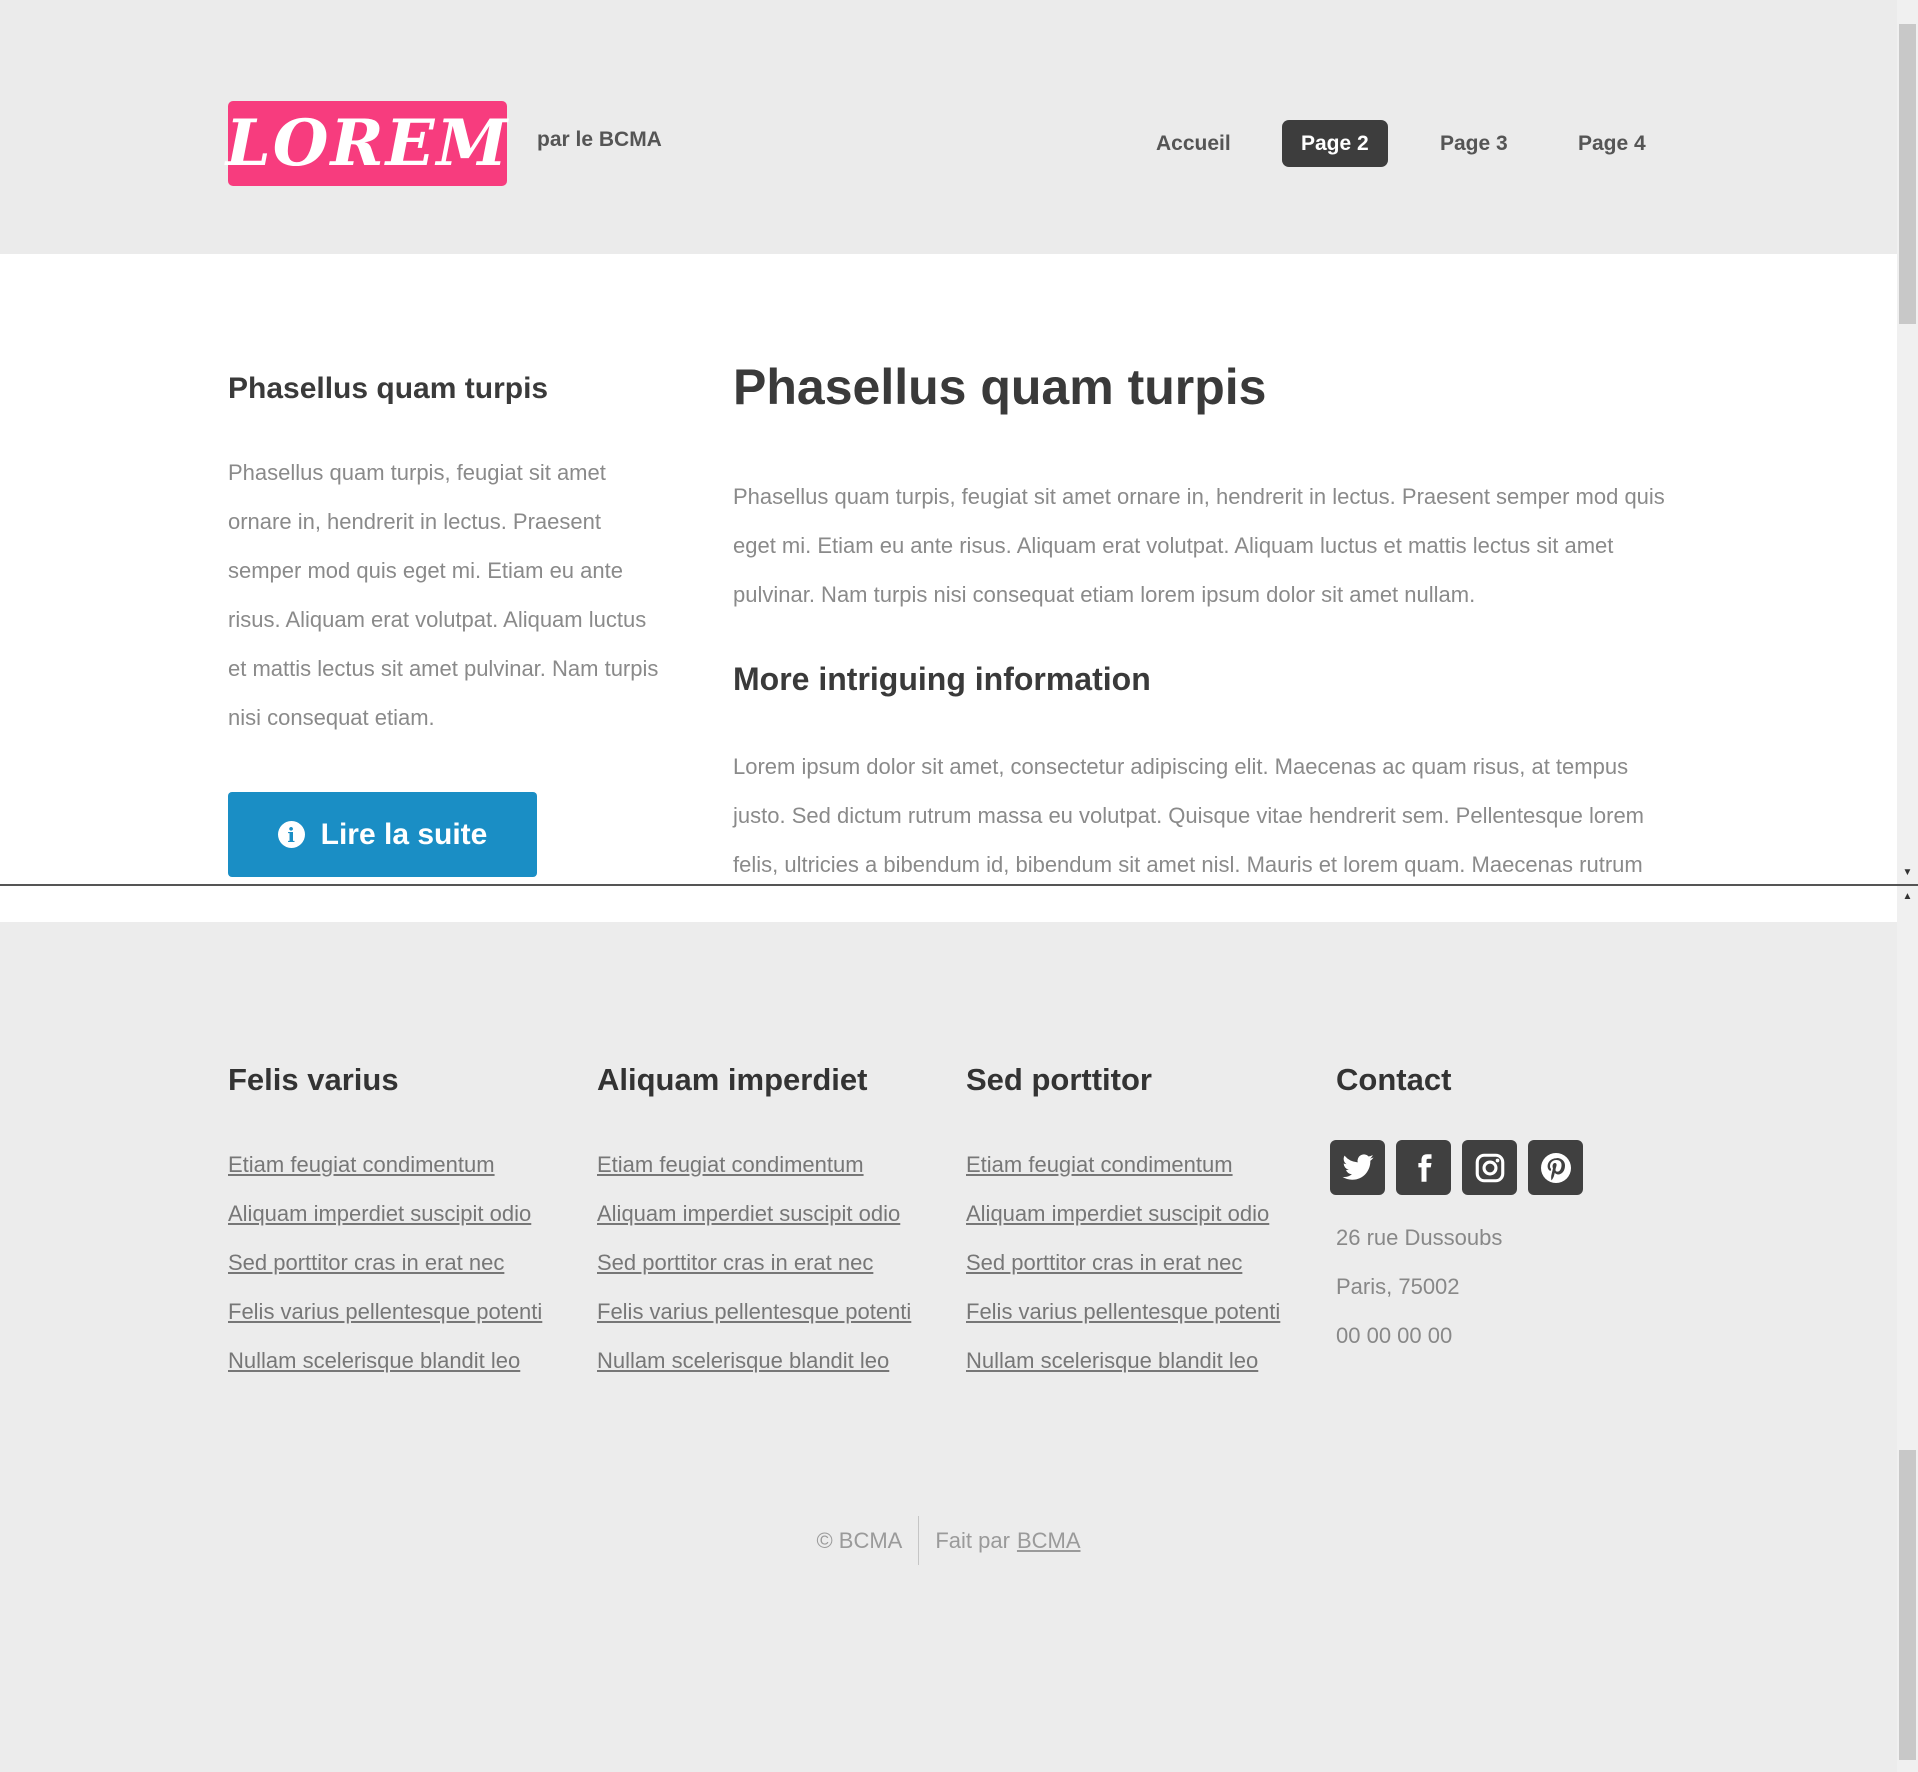  I want to click on contact-title: Contact, so click(1394, 1079).